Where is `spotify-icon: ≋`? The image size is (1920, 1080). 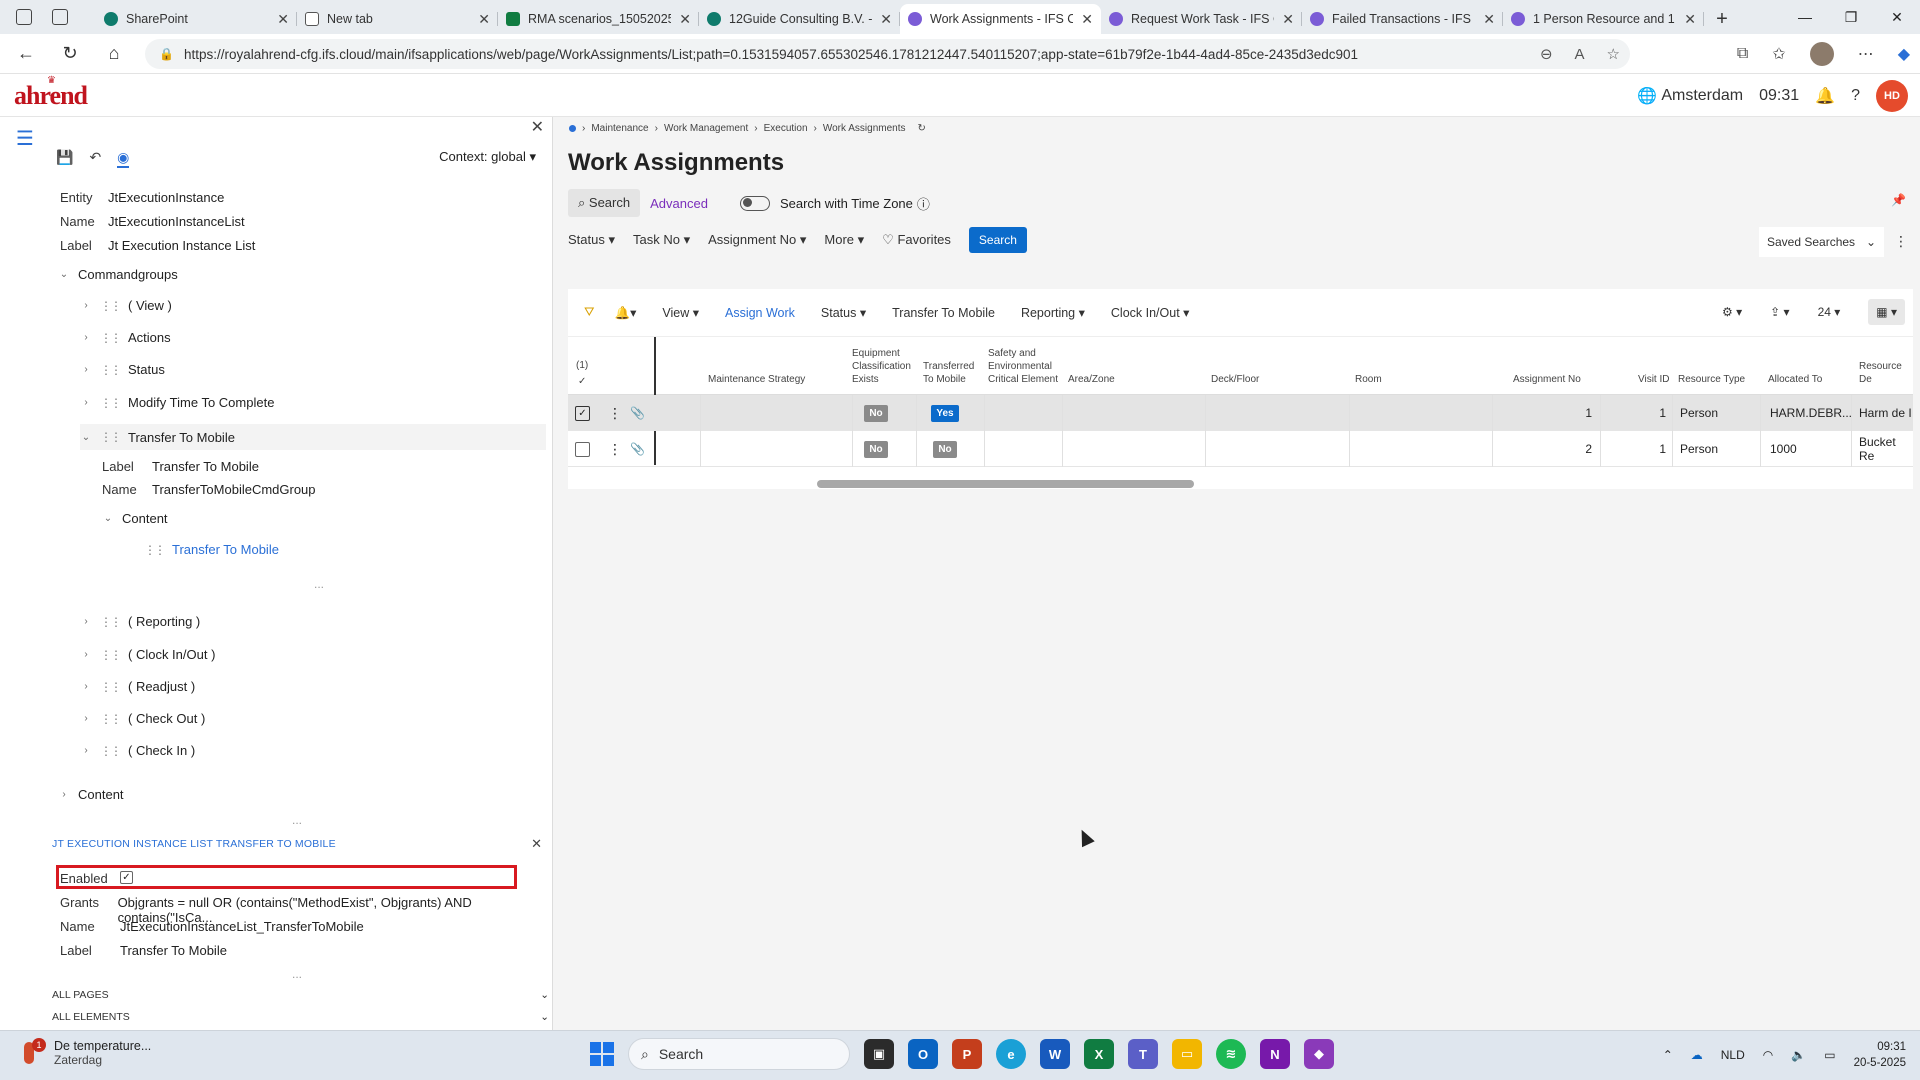 spotify-icon: ≋ is located at coordinates (1231, 1054).